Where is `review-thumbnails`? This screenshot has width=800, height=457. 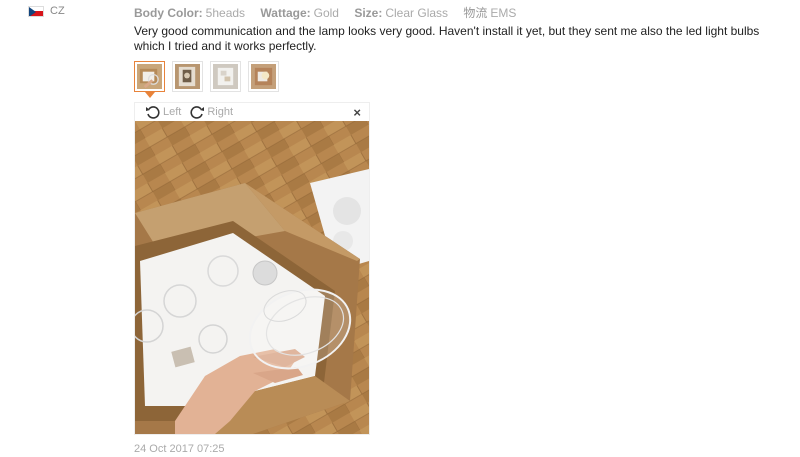 review-thumbnails is located at coordinates (210, 76).